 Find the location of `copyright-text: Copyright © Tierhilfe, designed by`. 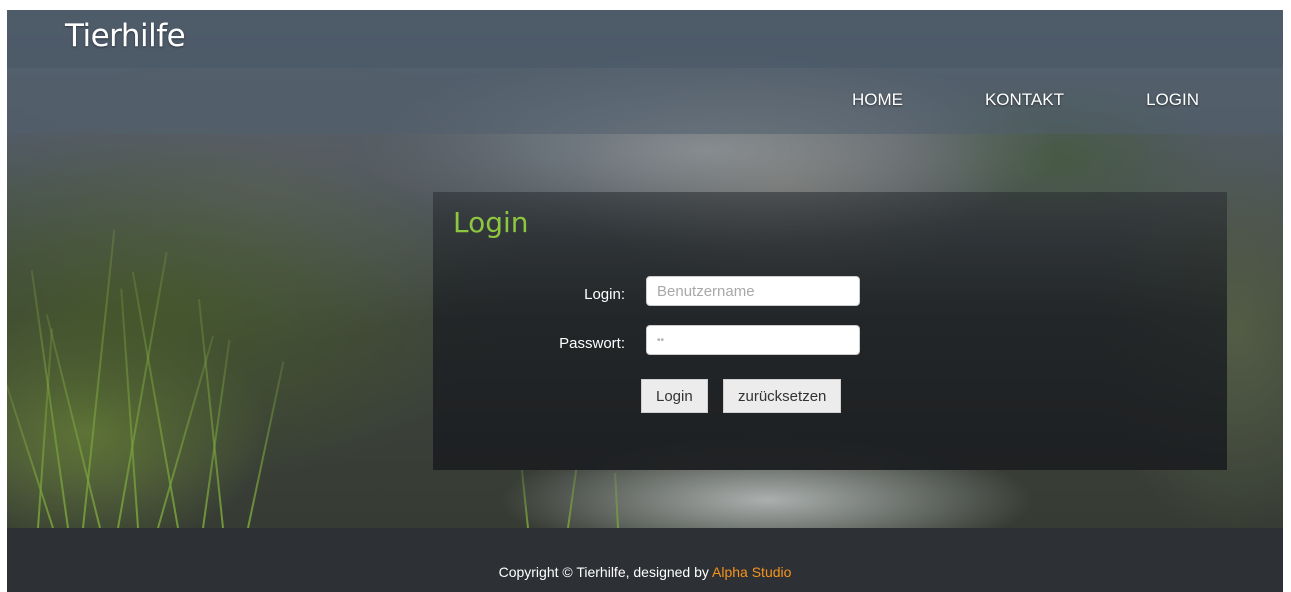

copyright-text: Copyright © Tierhilfe, designed by is located at coordinates (605, 572).